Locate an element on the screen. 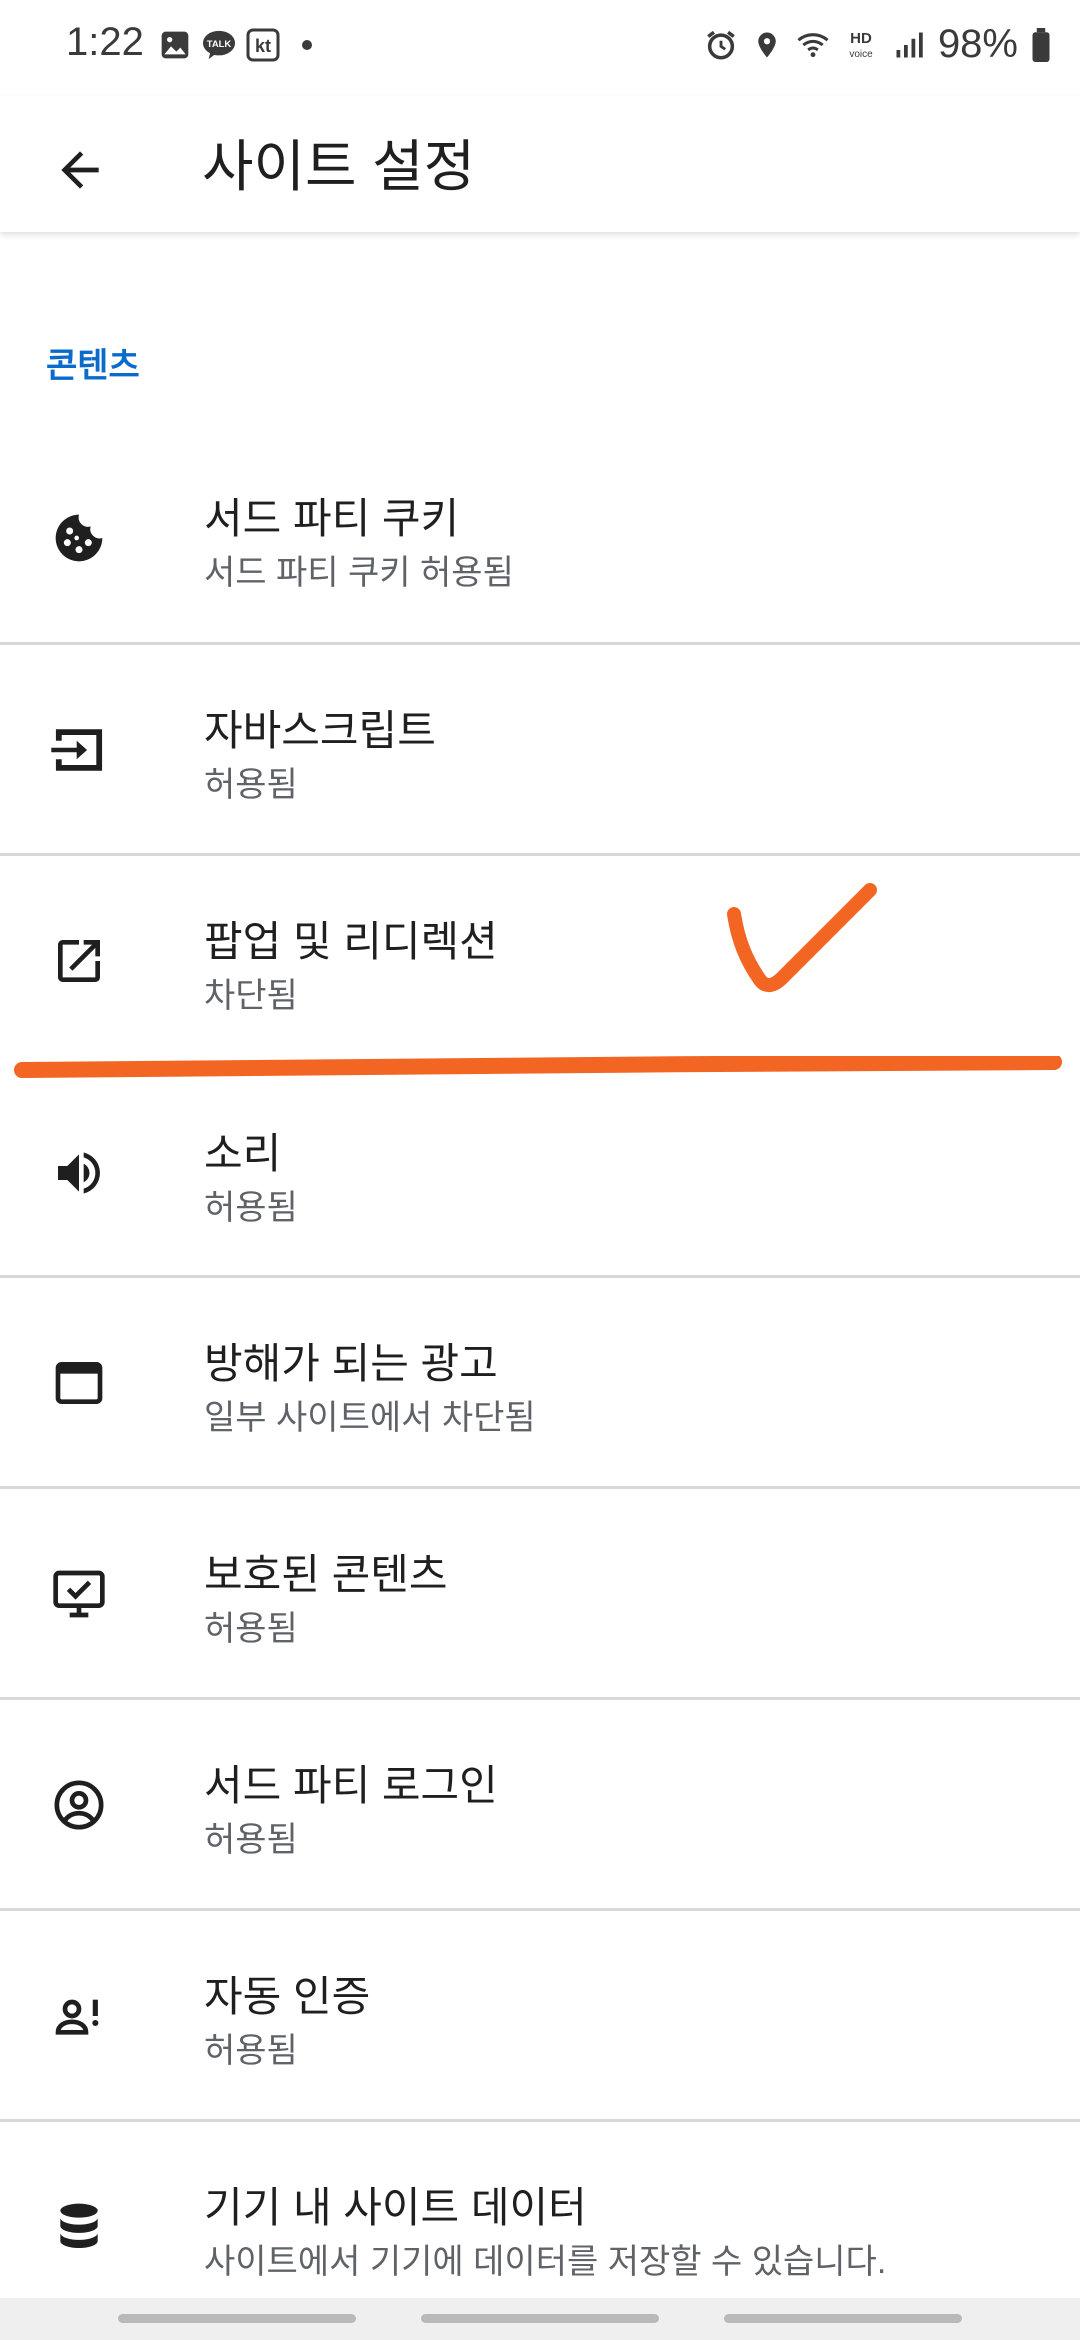 The height and width of the screenshot is (2340, 1080). page-title: 사이트 설정 is located at coordinates (339, 166).